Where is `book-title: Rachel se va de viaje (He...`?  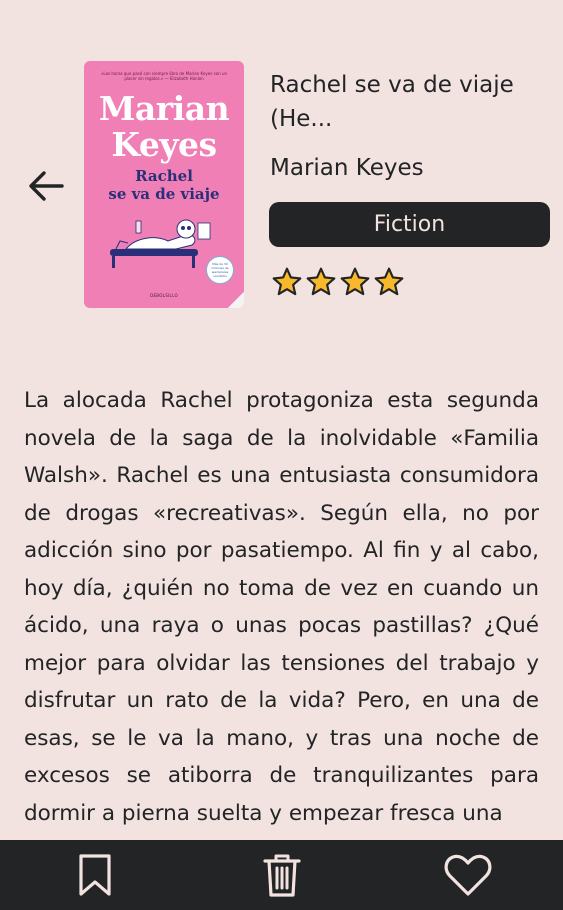
book-title: Rachel se va de viaje (He... is located at coordinates (392, 102).